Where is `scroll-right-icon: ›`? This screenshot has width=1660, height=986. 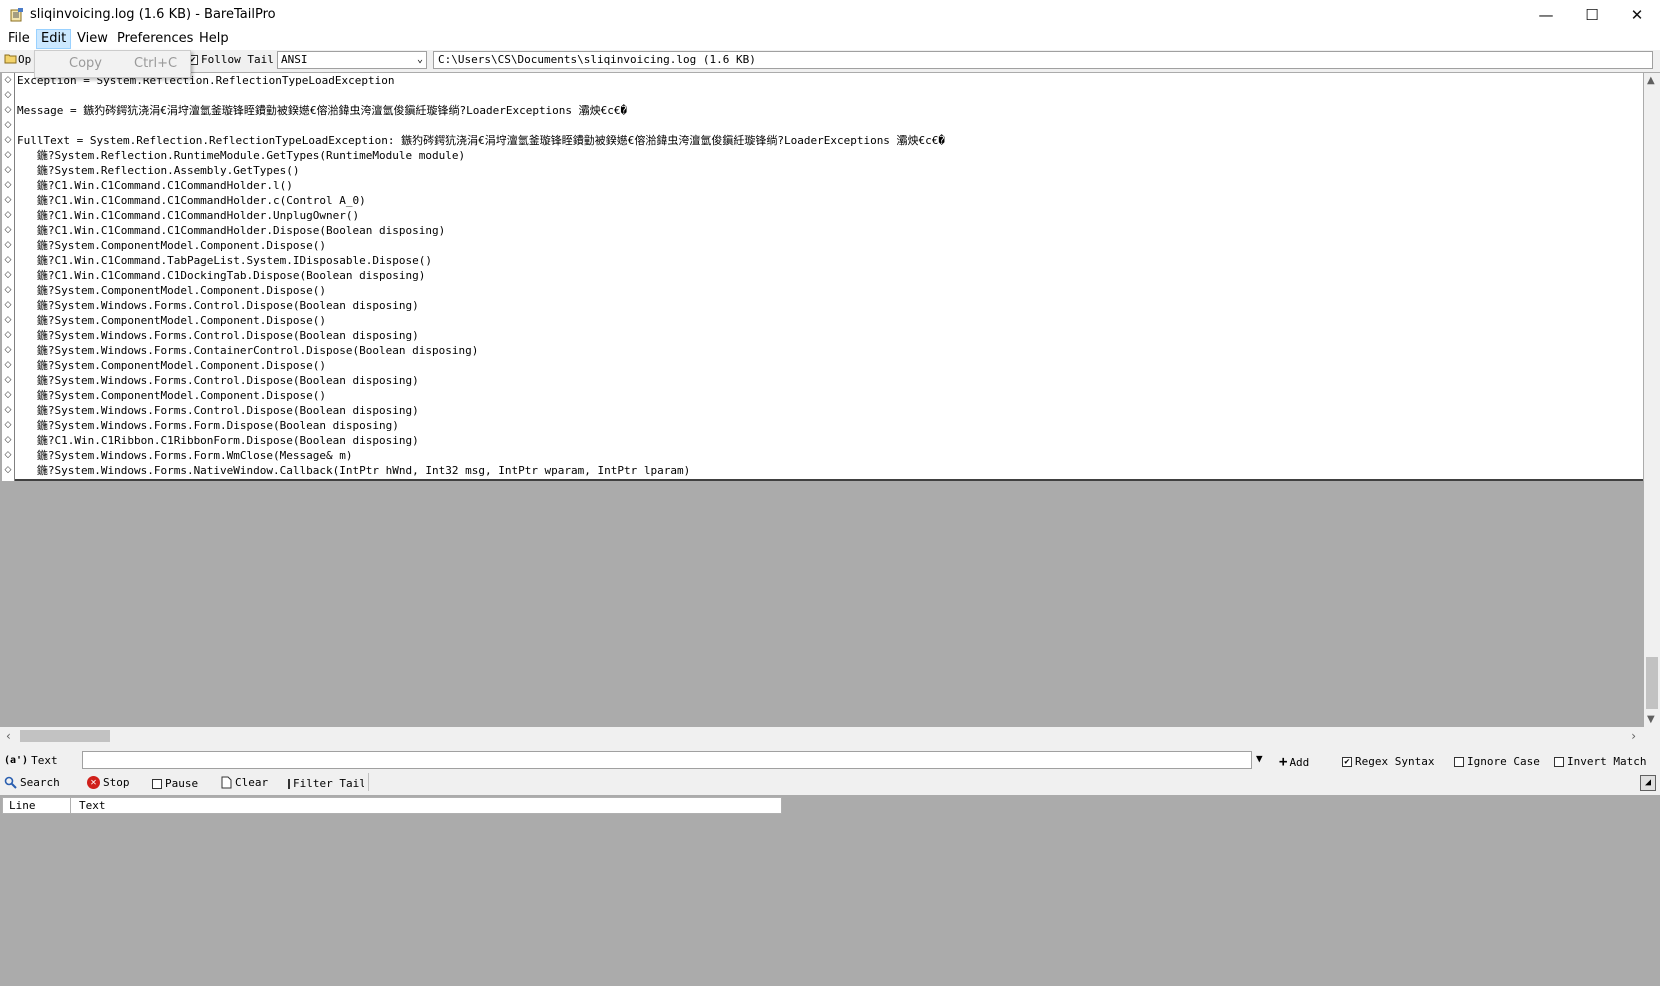 scroll-right-icon: › is located at coordinates (1633, 736).